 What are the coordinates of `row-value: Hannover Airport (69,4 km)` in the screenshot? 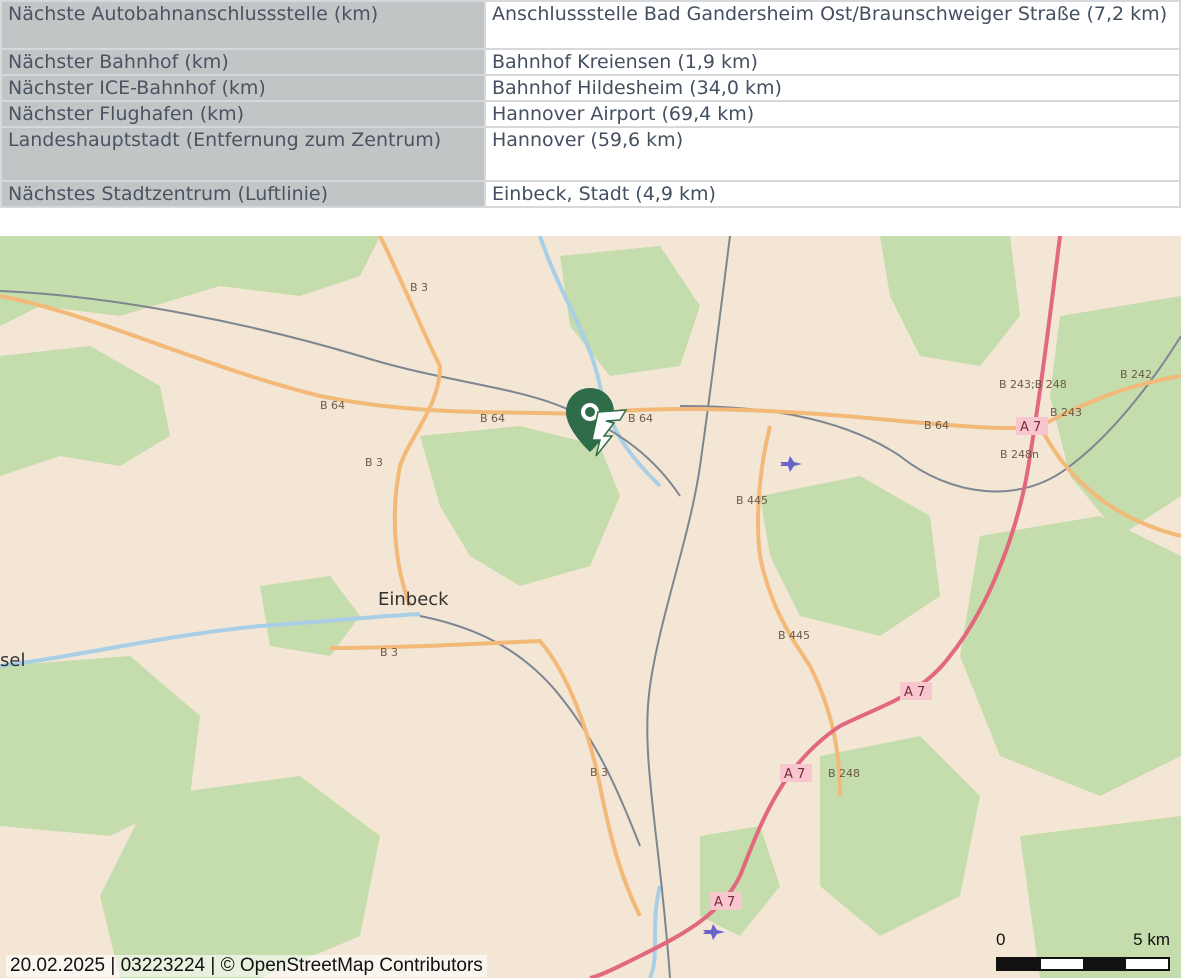 It's located at (832, 114).